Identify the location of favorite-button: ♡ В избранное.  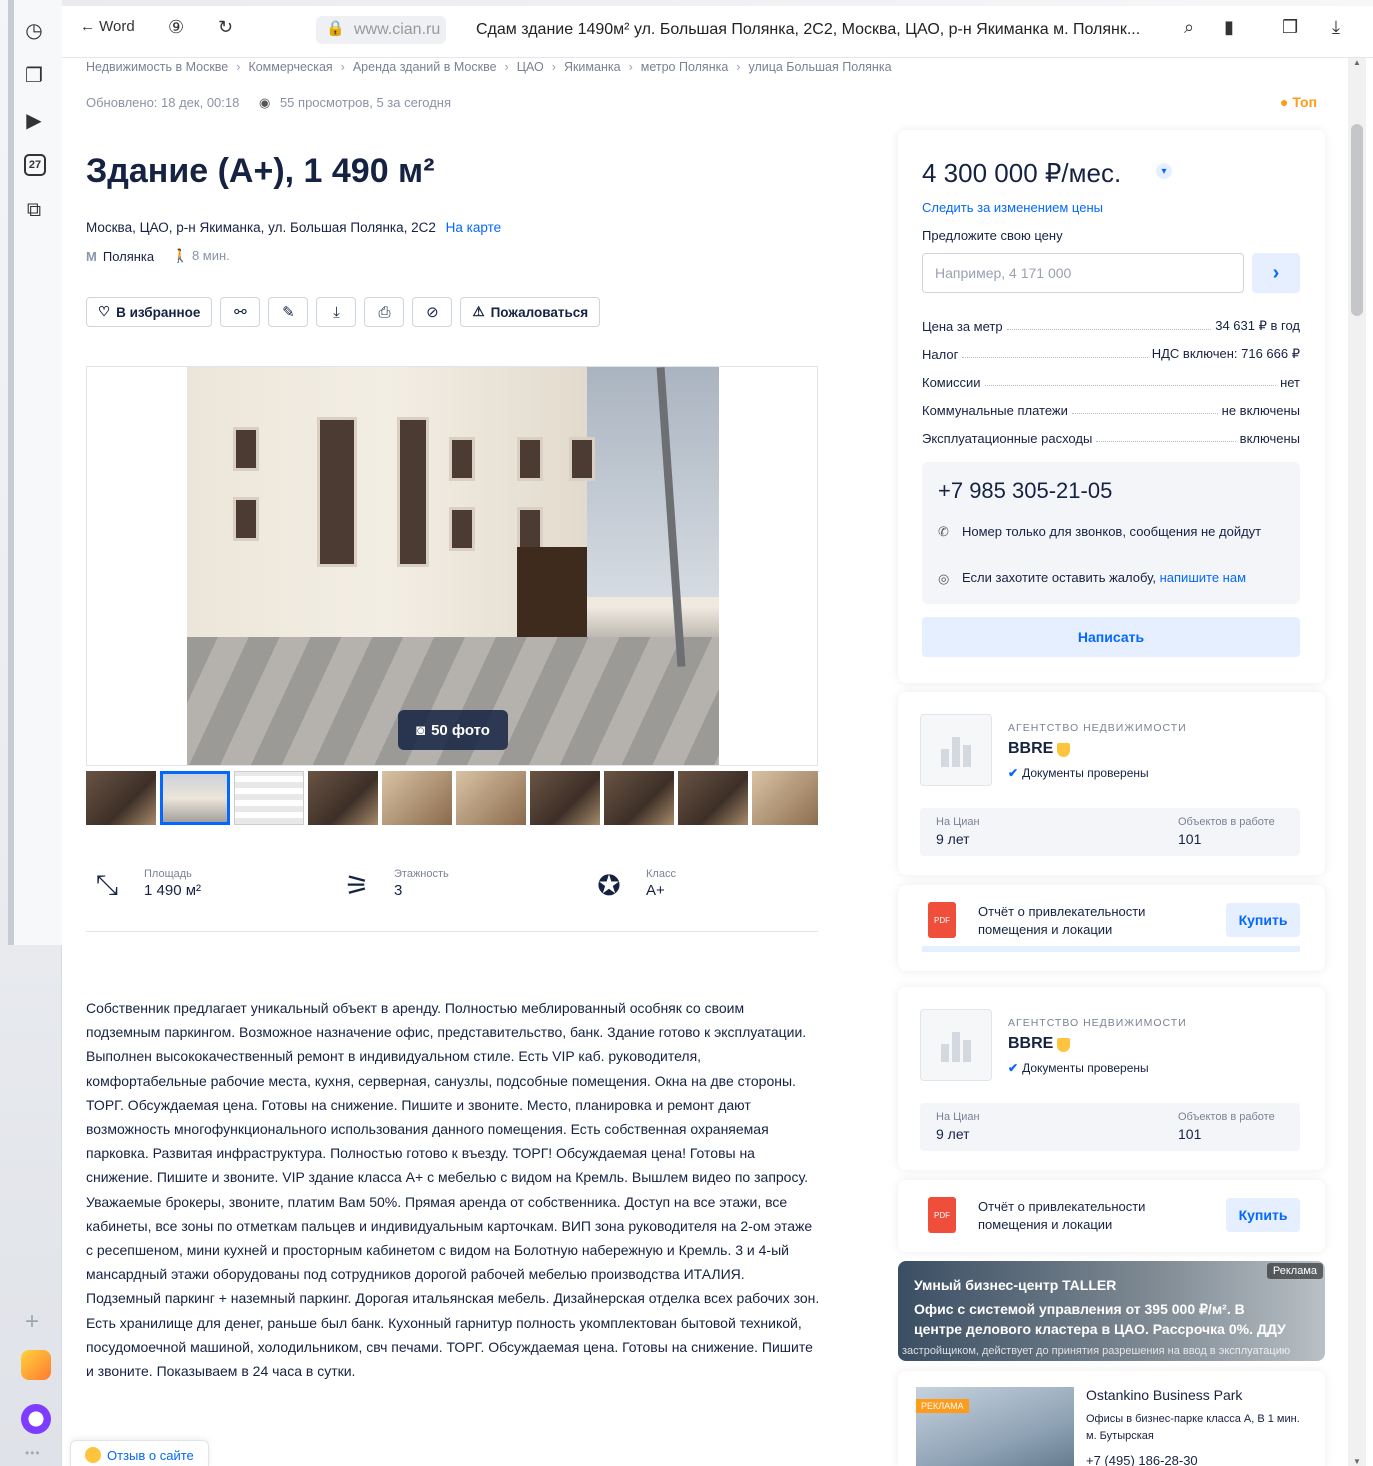
(149, 312).